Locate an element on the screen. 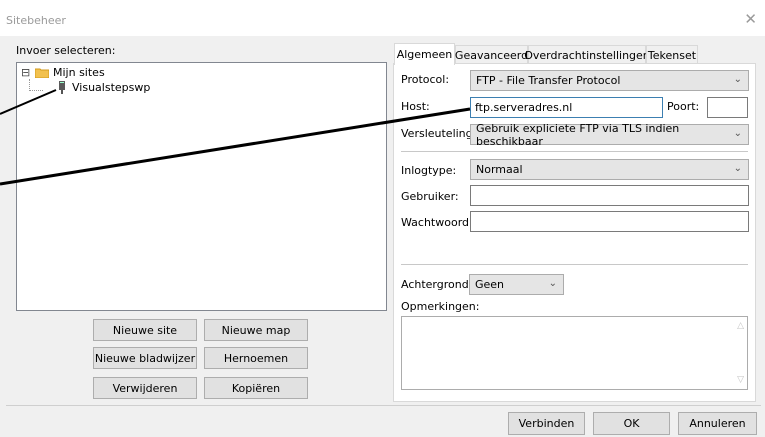 The height and width of the screenshot is (437, 765). annotation-lines is located at coordinates (235, 137).